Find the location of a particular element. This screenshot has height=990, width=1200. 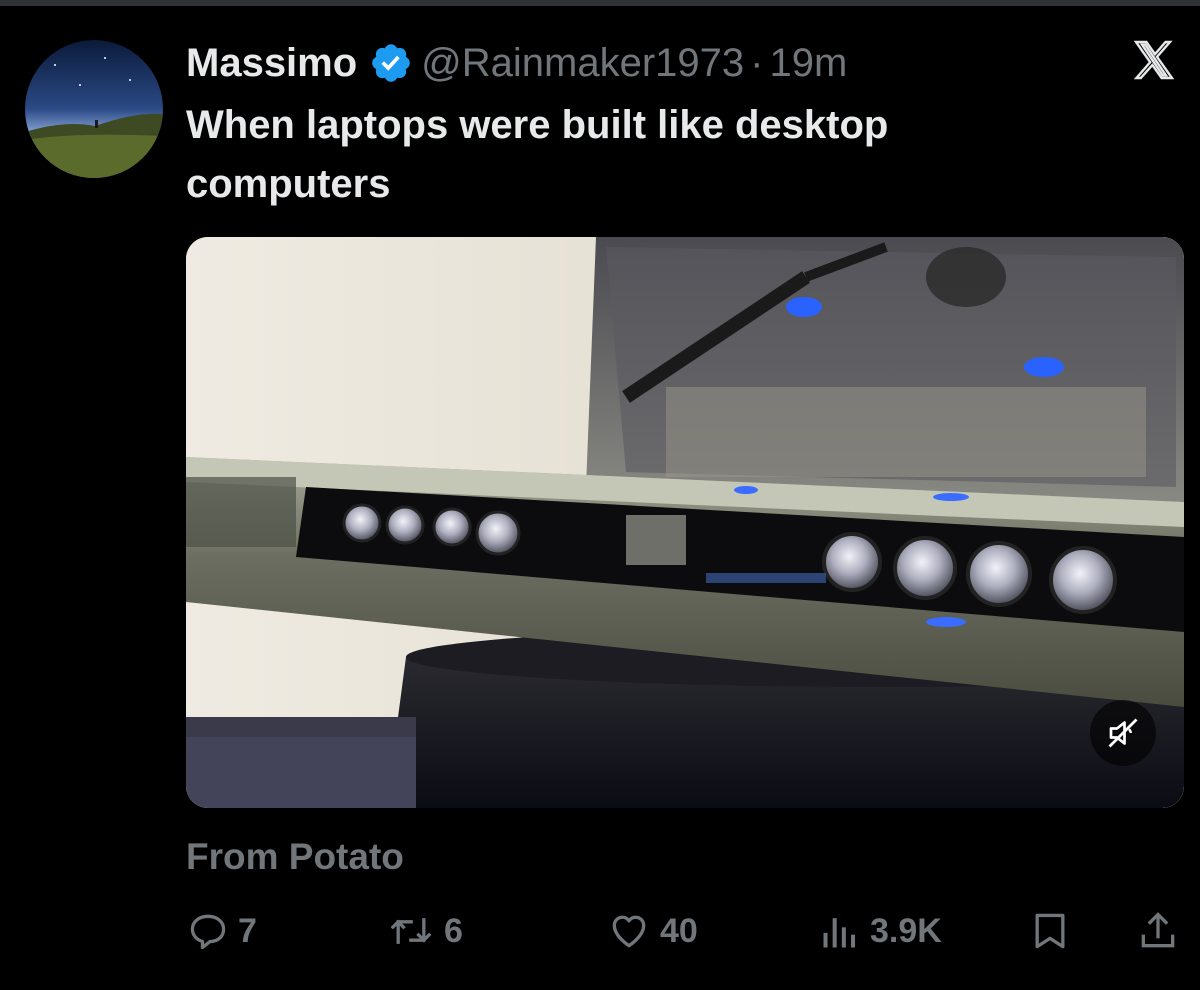

like-count: 40 is located at coordinates (679, 930).